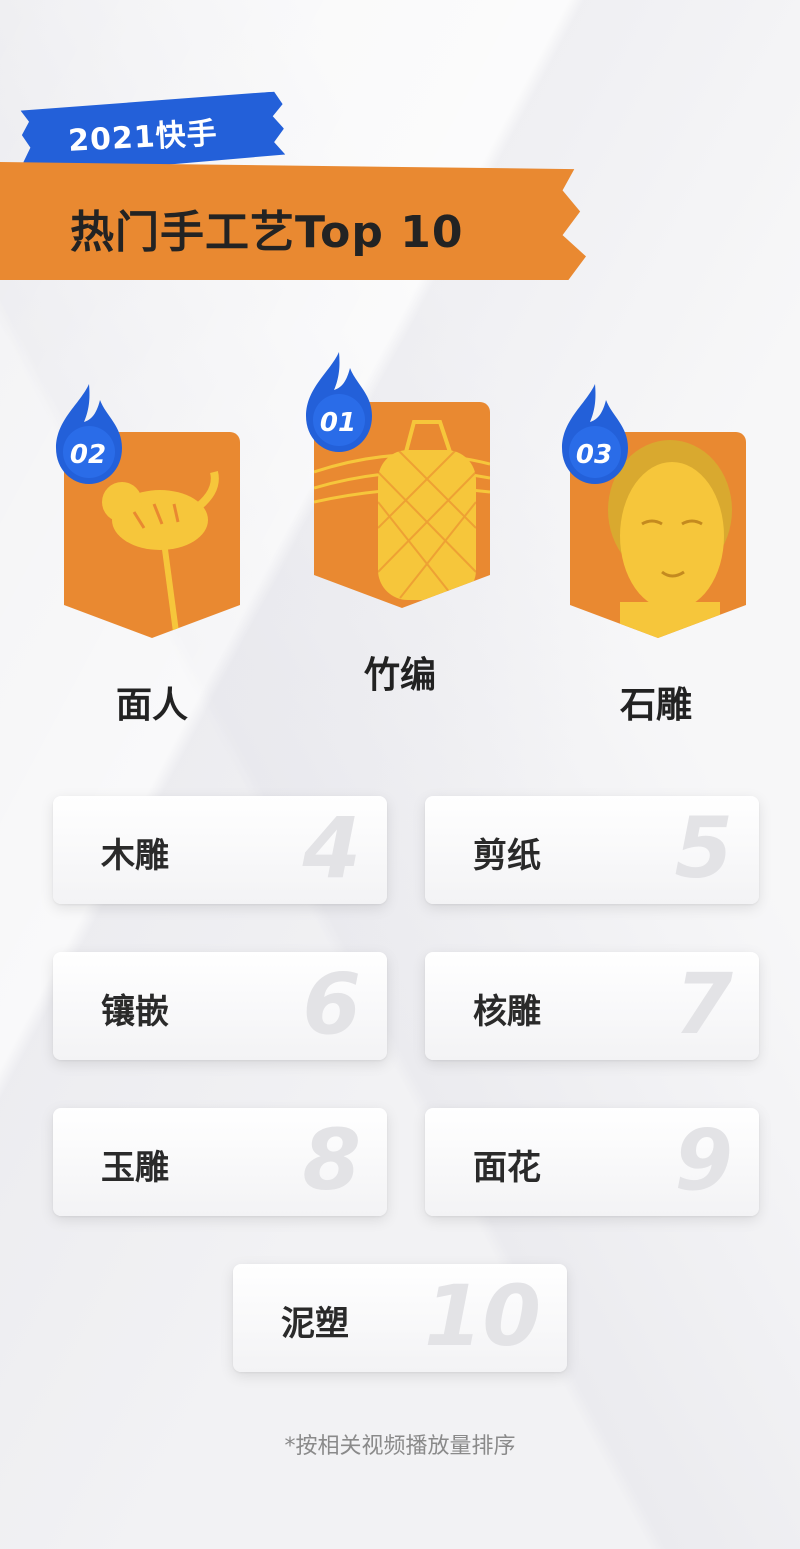 Image resolution: width=800 pixels, height=1549 pixels. What do you see at coordinates (703, 1160) in the screenshot?
I see `card-rank: 9` at bounding box center [703, 1160].